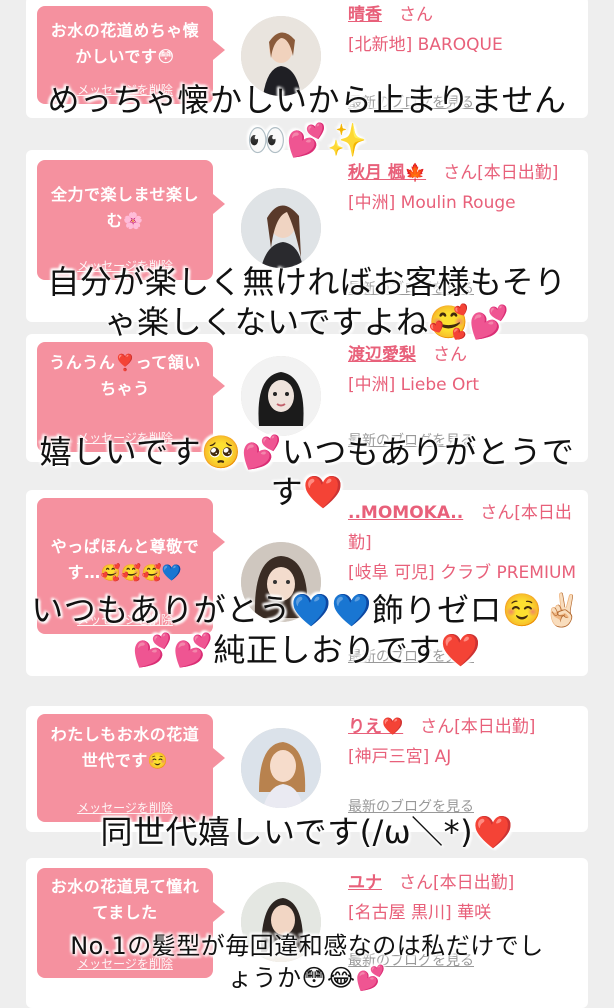 The height and width of the screenshot is (1008, 614). Describe the element at coordinates (307, 962) in the screenshot. I see `caption-overlay: No.1の髪型が毎回違和感なのは私だけでし ょうか😳😂💕` at that location.